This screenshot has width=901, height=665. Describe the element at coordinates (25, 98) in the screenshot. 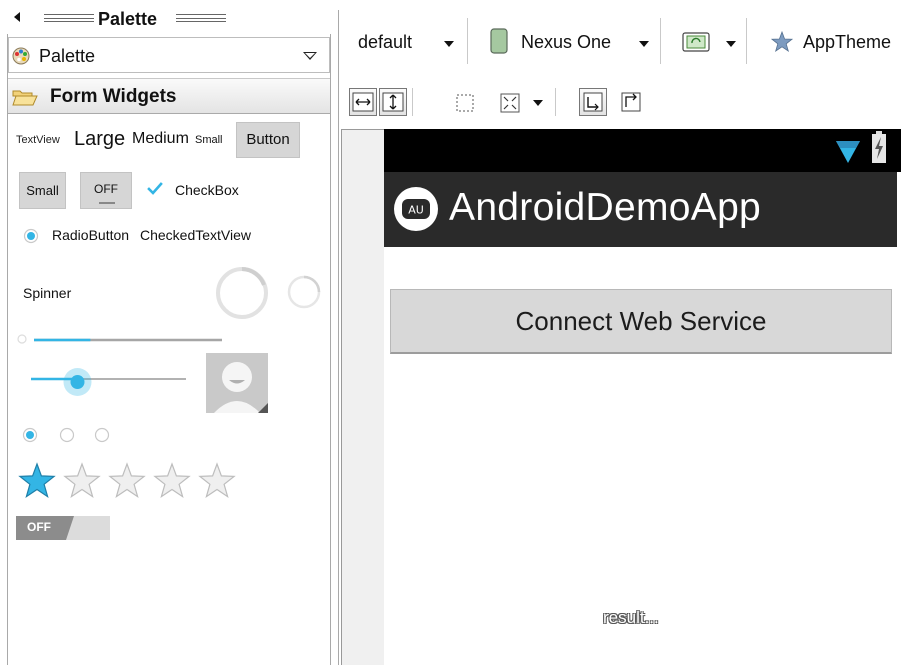

I see `folder-open-icon` at that location.